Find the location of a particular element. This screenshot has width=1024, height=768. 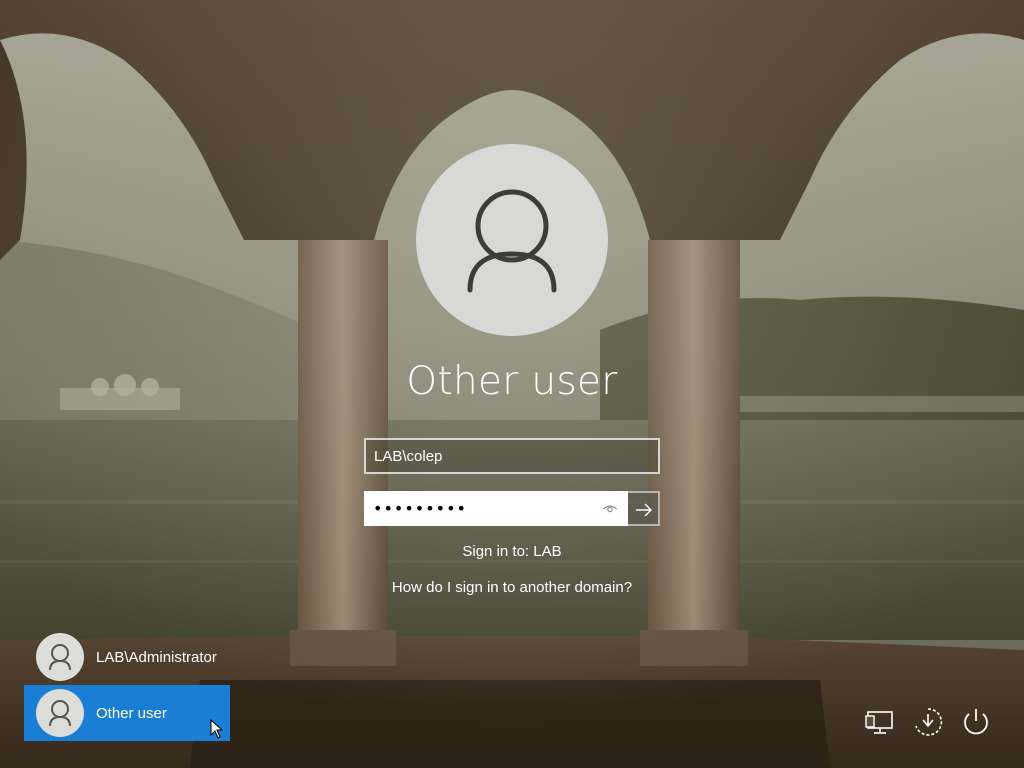

mouse-cursor-icon is located at coordinates (217, 729).